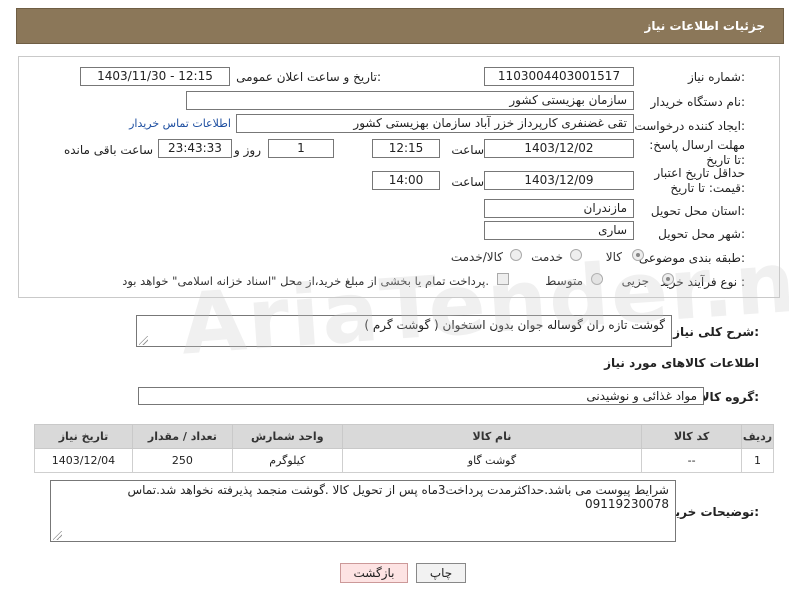  Describe the element at coordinates (182, 460) in the screenshot. I see `cell-quantity: 250` at that location.